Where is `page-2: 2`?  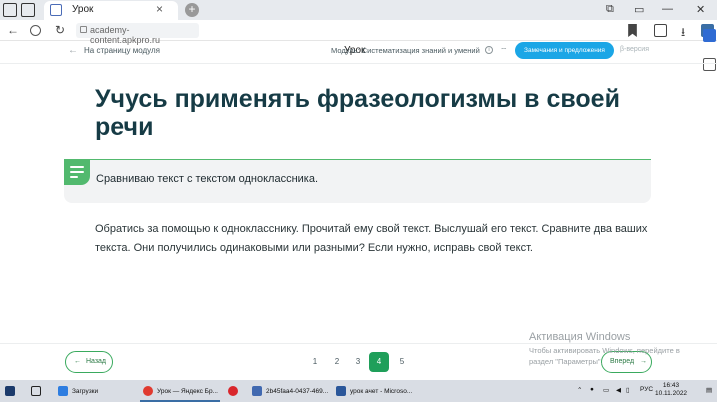
page-2: 2 is located at coordinates (337, 362).